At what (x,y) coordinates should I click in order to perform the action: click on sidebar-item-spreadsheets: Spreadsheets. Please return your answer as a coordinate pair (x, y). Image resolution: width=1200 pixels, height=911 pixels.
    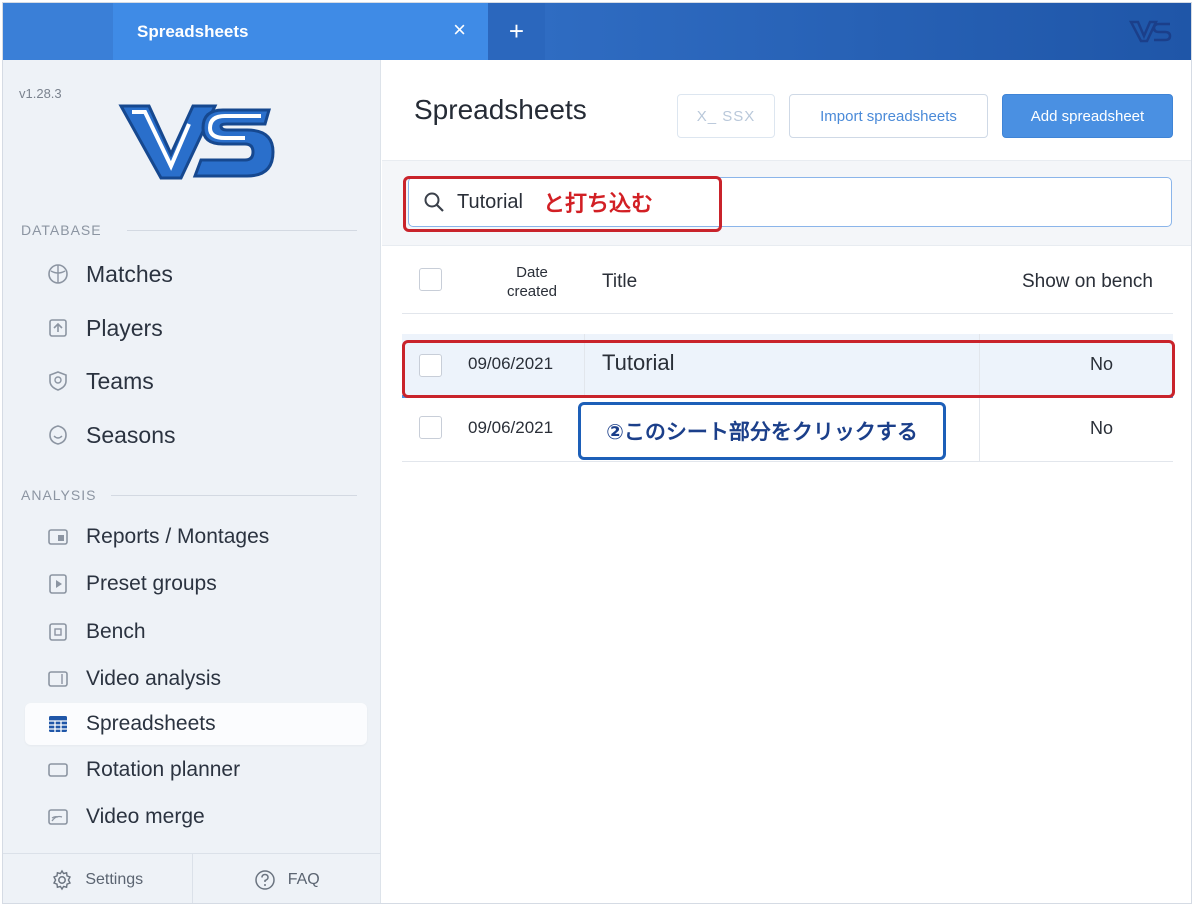
    Looking at the image, I should click on (196, 724).